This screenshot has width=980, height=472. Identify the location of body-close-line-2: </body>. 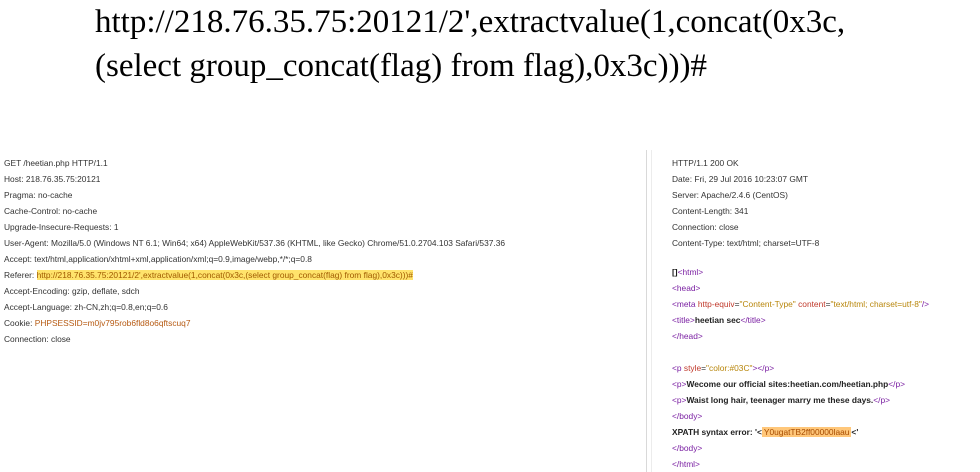
(687, 448).